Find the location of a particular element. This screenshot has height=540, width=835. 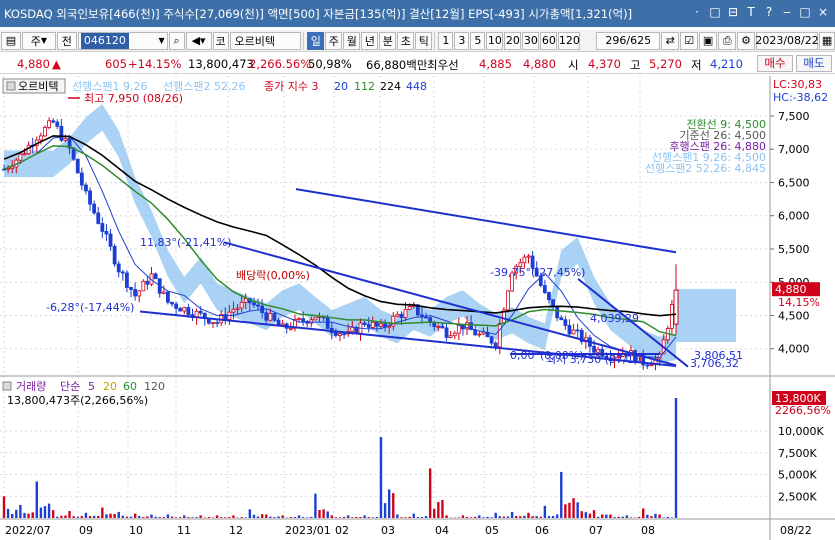

interval-tab-20: 20 is located at coordinates (513, 40).